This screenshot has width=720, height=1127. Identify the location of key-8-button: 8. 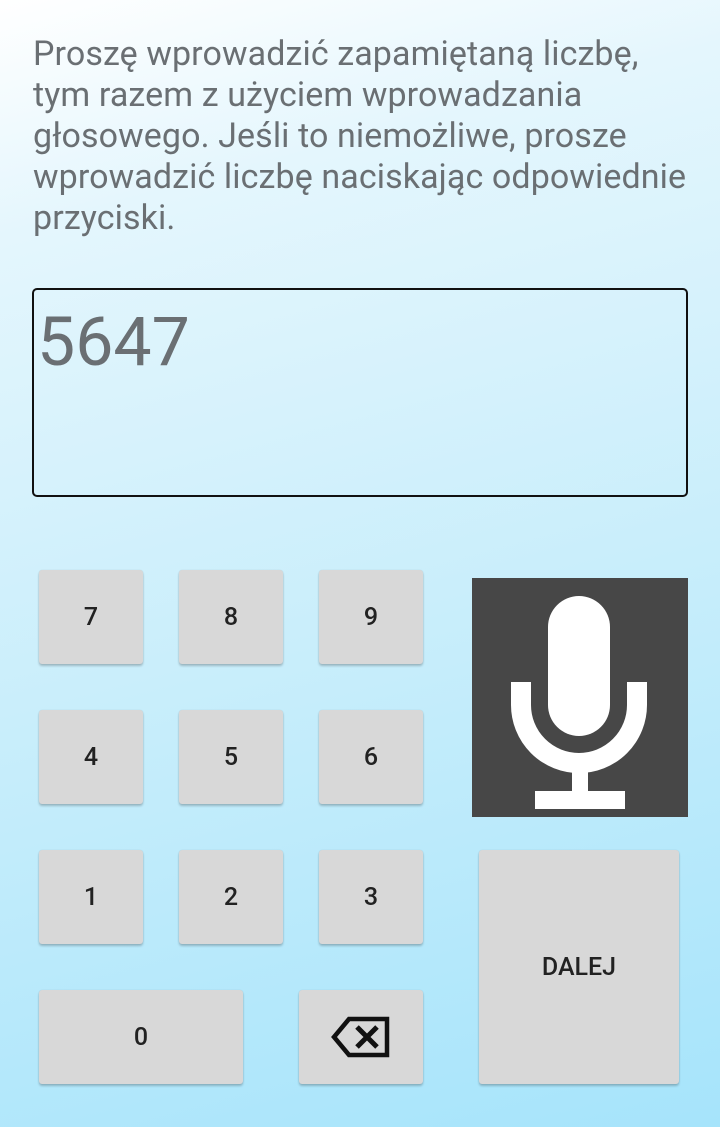
(231, 617).